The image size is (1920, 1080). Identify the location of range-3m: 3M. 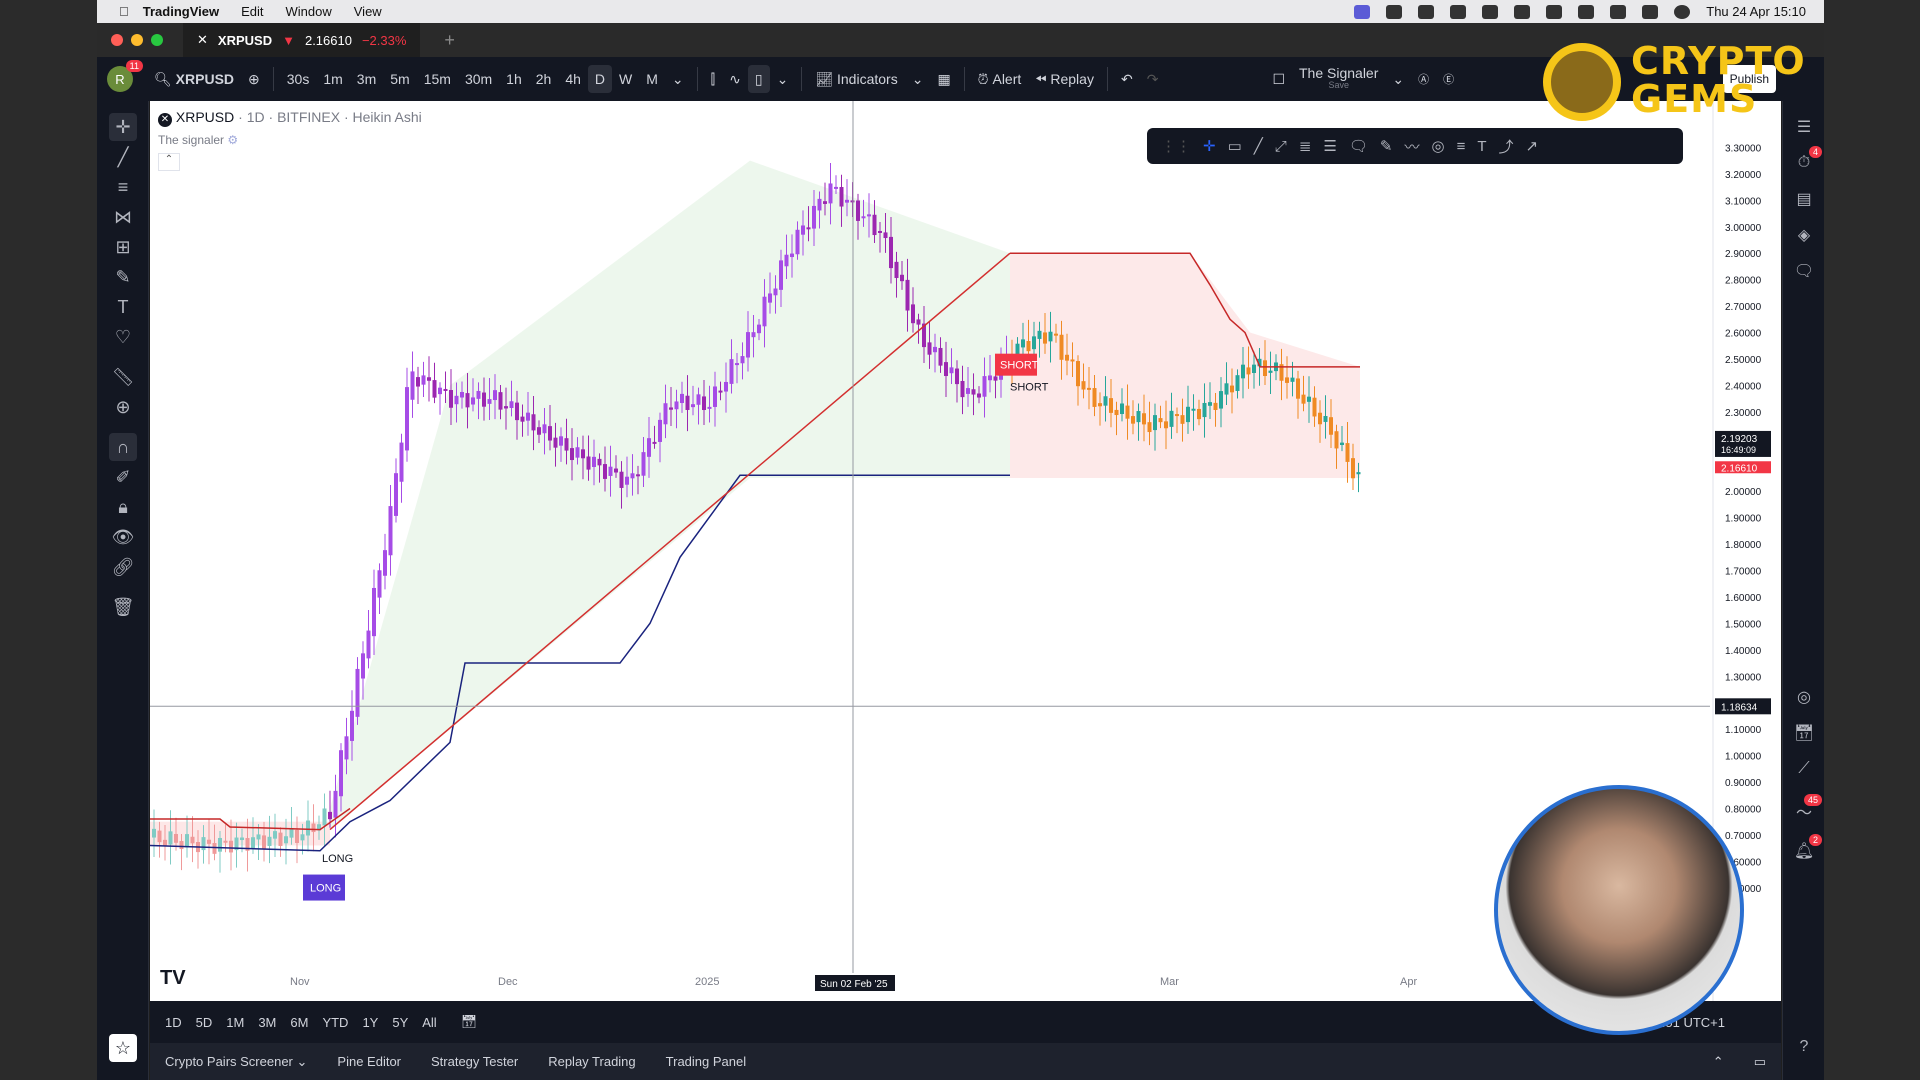
(267, 1022).